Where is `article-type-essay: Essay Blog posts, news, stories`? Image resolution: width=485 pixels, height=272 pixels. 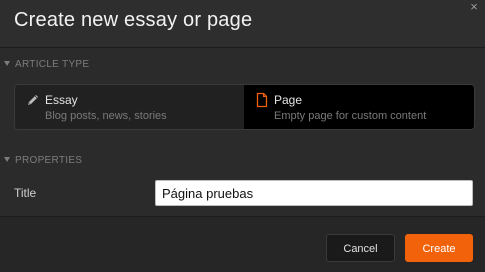 article-type-essay: Essay Blog posts, news, stories is located at coordinates (129, 107).